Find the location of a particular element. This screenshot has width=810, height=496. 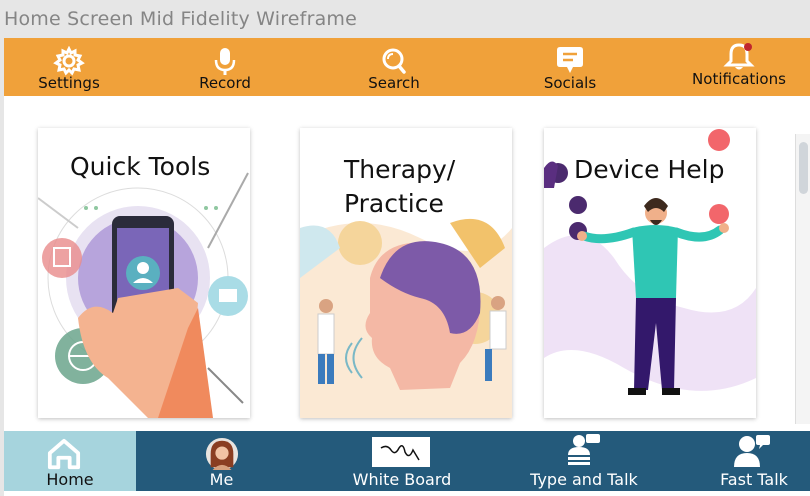

nav-white-board: White Board is located at coordinates (402, 461).